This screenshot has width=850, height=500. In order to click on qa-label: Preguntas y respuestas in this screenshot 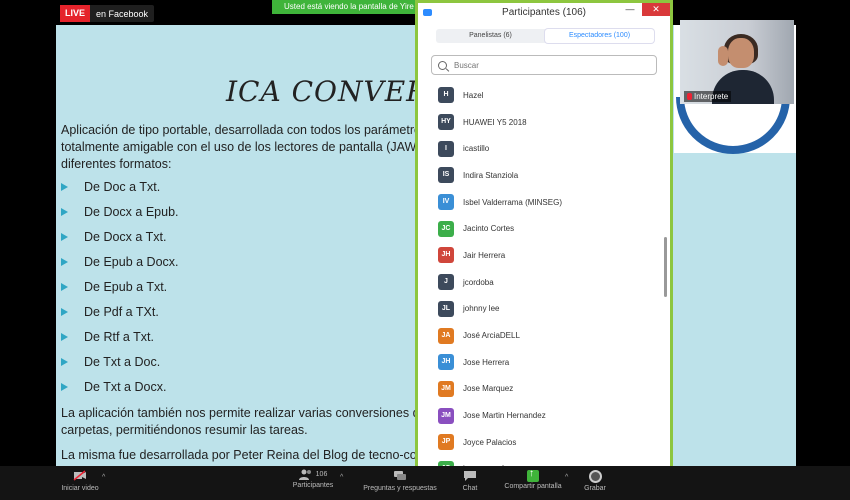, I will do `click(400, 488)`.